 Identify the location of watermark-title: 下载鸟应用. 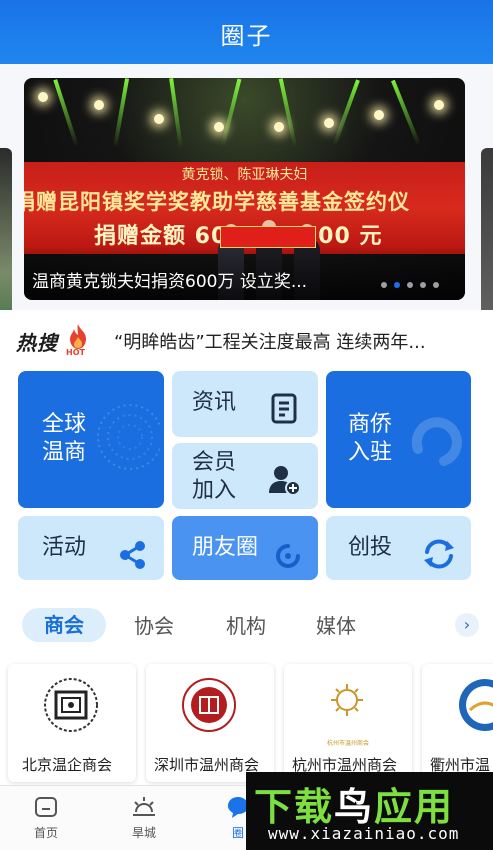
(354, 807).